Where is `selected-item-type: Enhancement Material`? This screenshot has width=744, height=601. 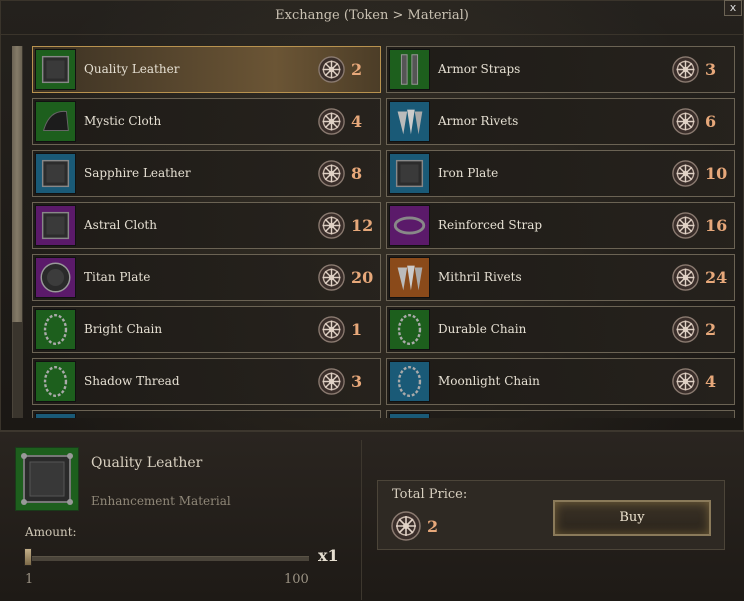
selected-item-type: Enhancement Material is located at coordinates (161, 501).